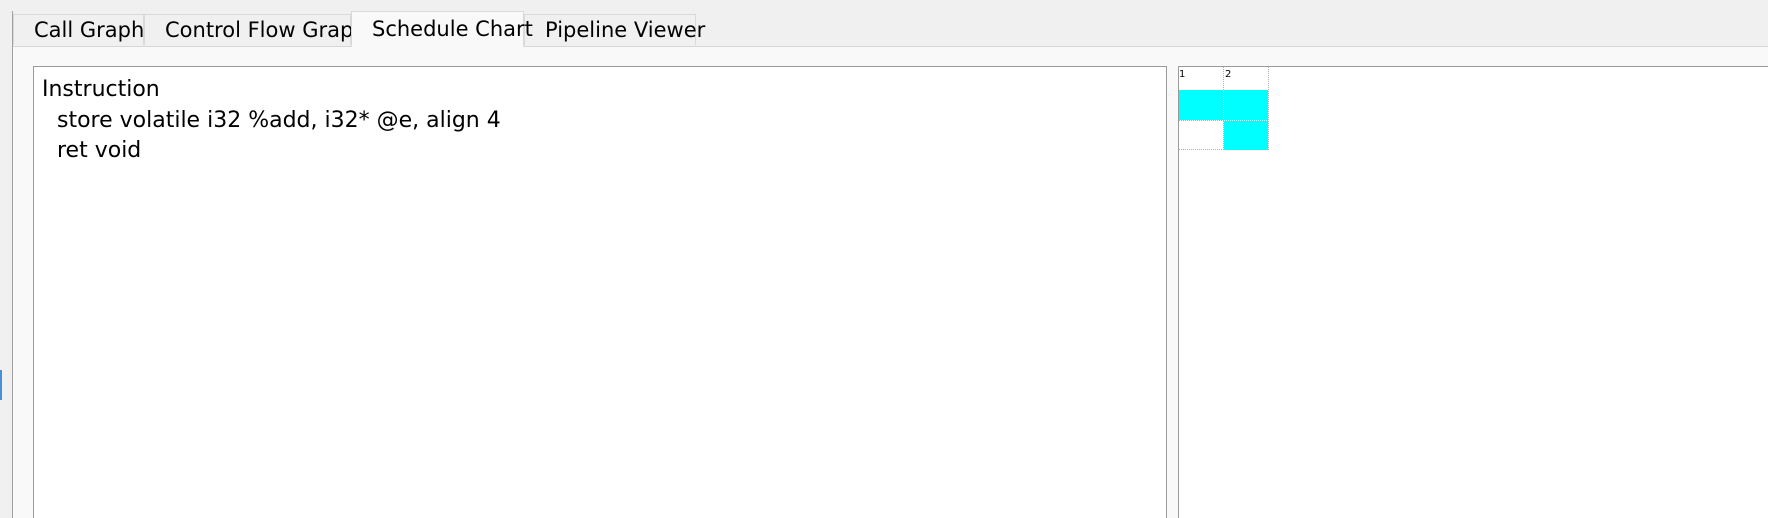 The width and height of the screenshot is (1768, 518). Describe the element at coordinates (1246, 135) in the screenshot. I see `schedule-cell-row2-cycle2` at that location.